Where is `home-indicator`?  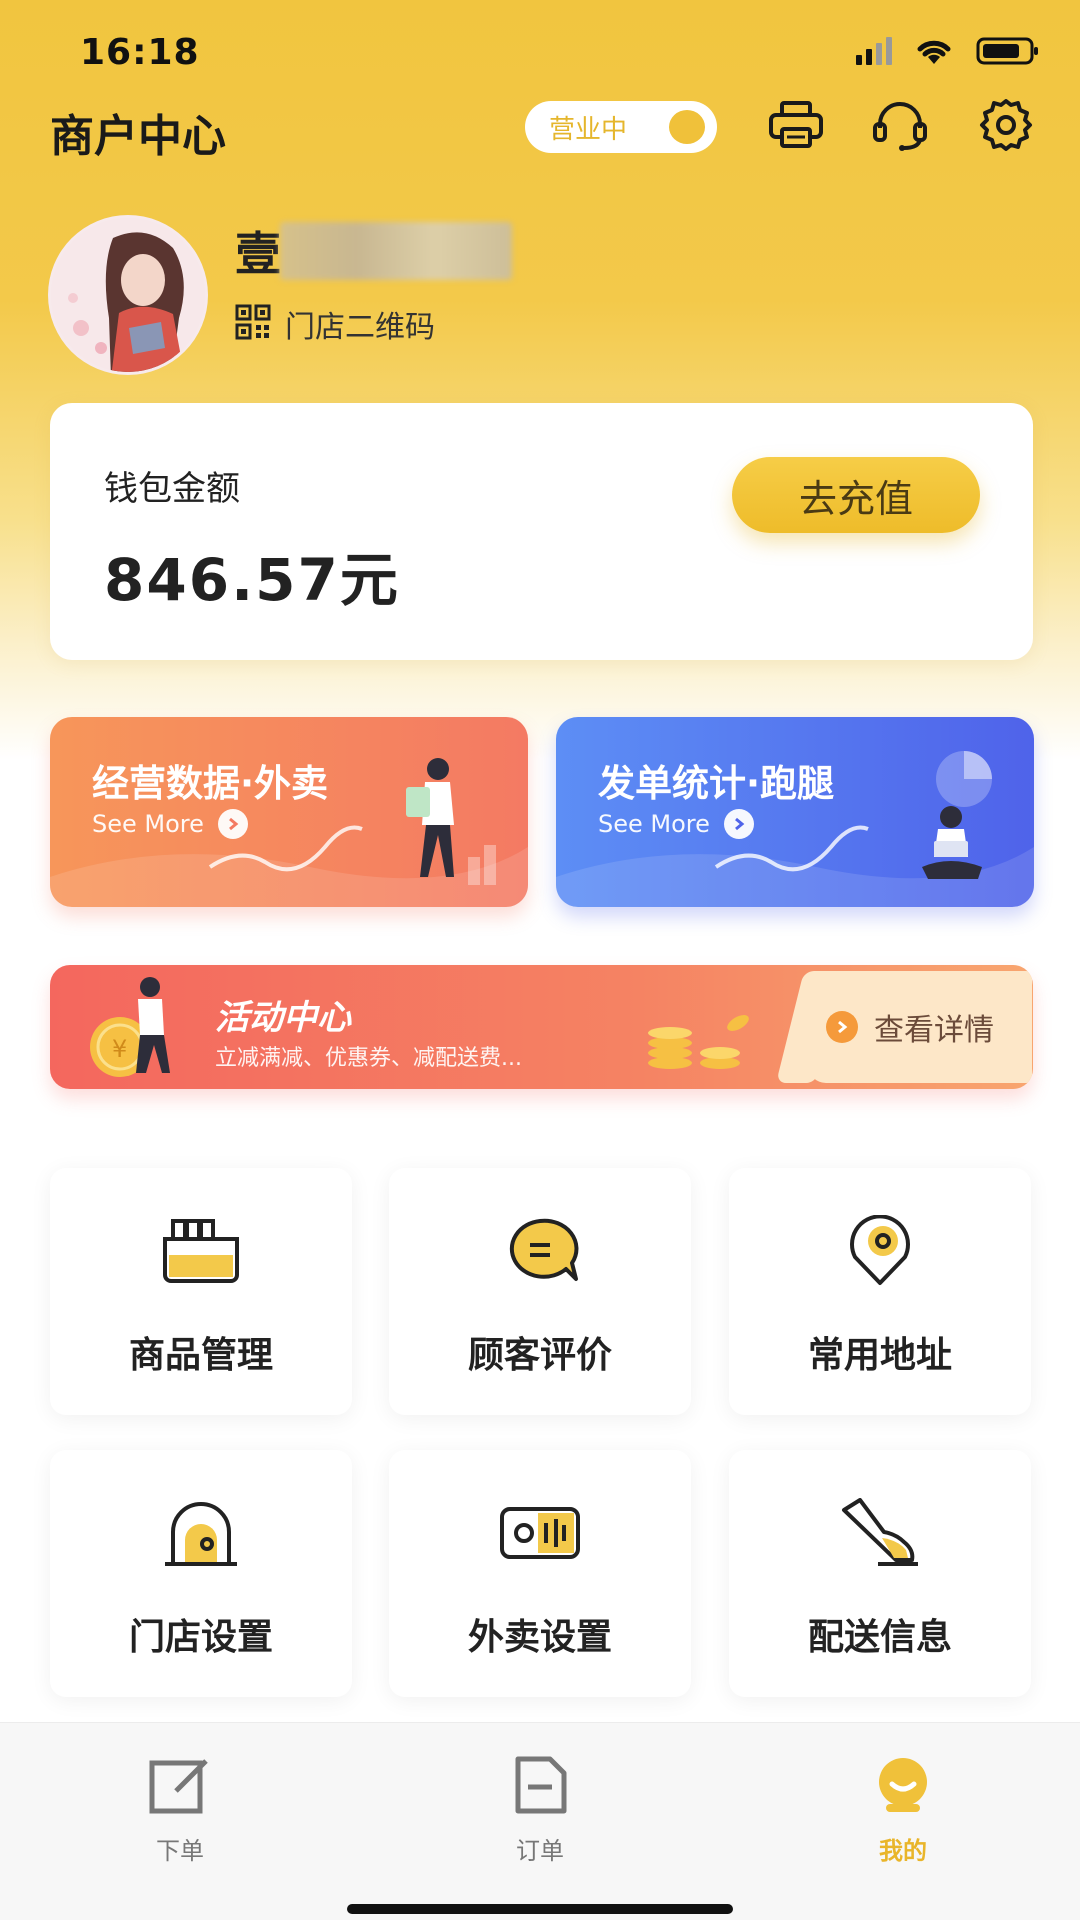 home-indicator is located at coordinates (540, 1909).